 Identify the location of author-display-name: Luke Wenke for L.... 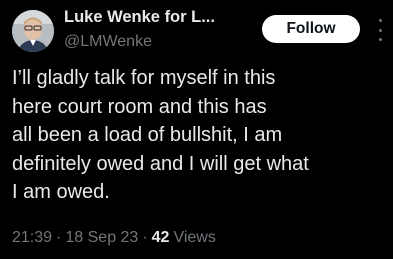
(139, 17).